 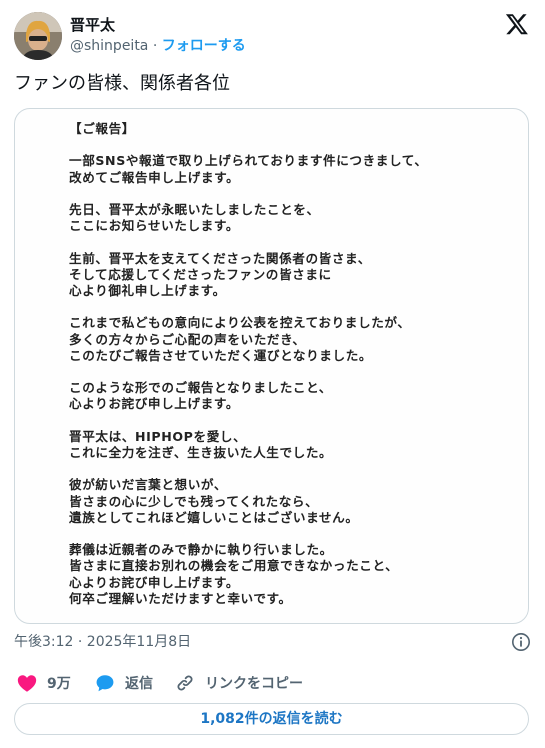 I want to click on document-line: 遺族としてこれほど嬉しいことはございません。, so click(x=214, y=517).